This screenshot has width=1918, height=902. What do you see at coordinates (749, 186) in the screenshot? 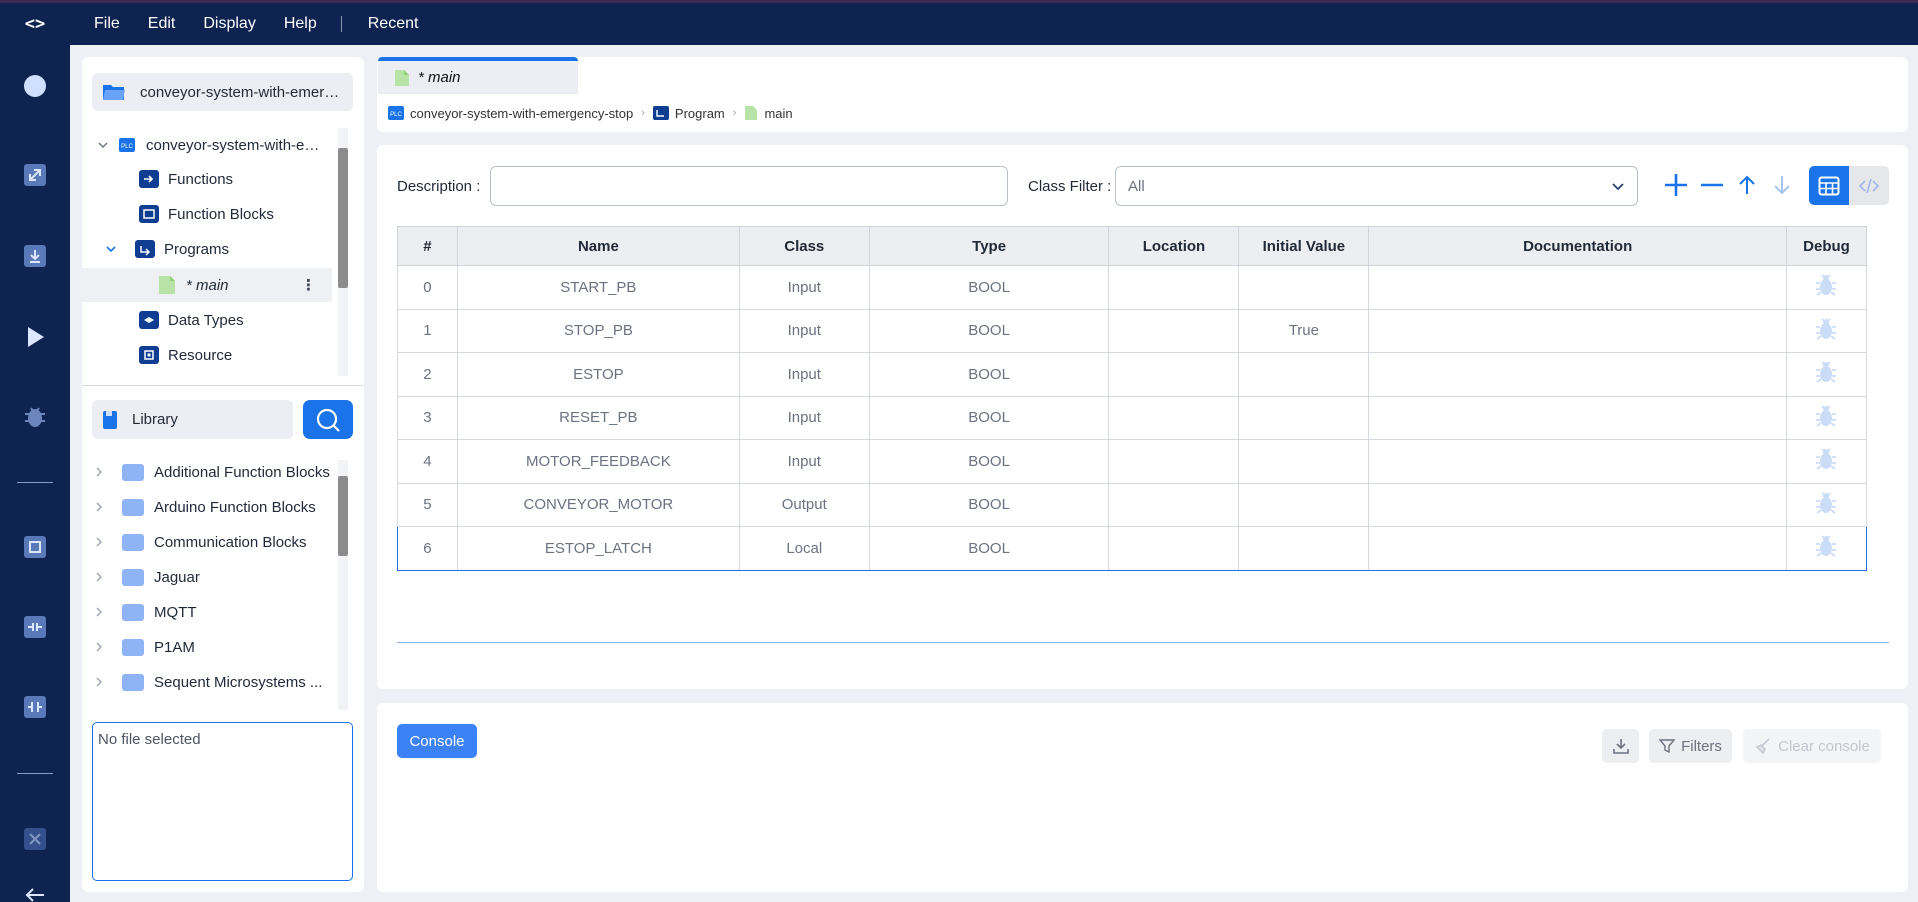
I see `description-input` at bounding box center [749, 186].